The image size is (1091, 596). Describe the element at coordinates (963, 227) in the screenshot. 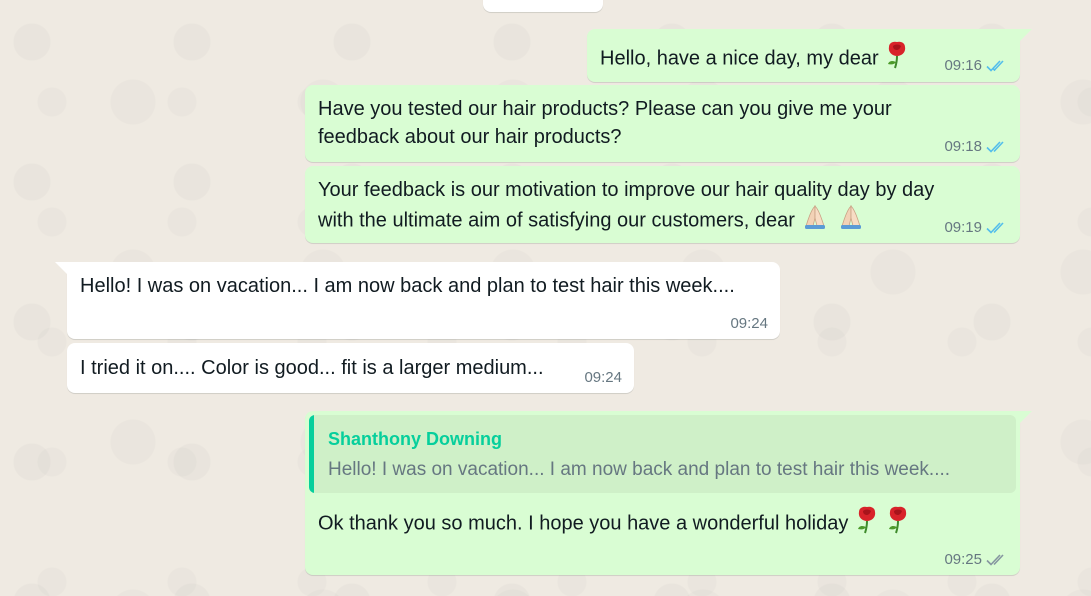

I see `message-time: 09:19` at that location.